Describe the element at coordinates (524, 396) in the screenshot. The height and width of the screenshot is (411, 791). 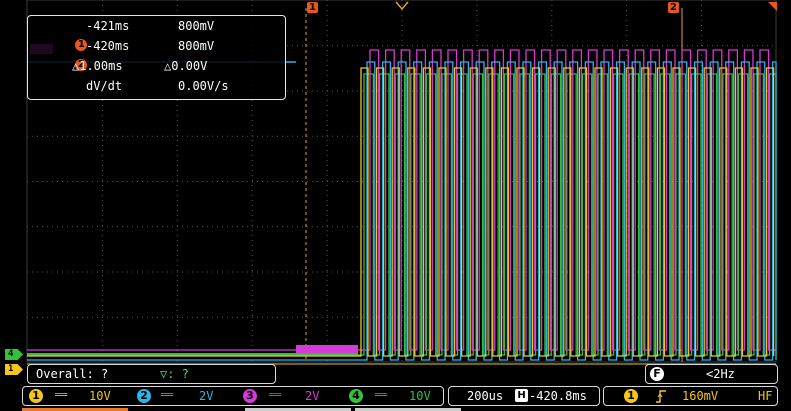
I see `timebase-settings: 200us H -420.8ms` at that location.